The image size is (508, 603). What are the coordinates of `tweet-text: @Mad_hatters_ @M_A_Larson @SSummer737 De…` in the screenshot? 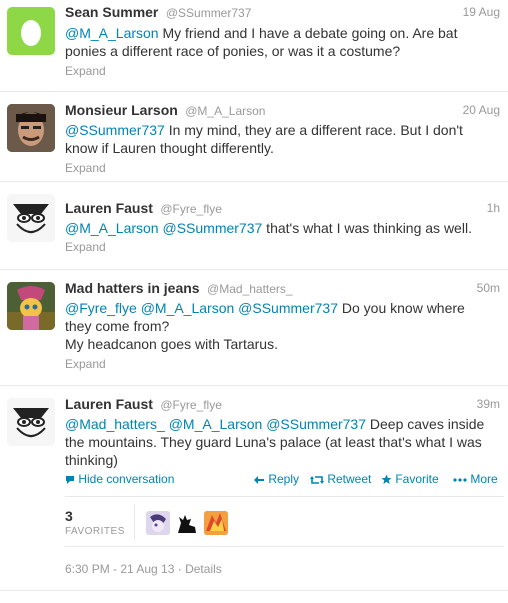 It's located at (279, 442).